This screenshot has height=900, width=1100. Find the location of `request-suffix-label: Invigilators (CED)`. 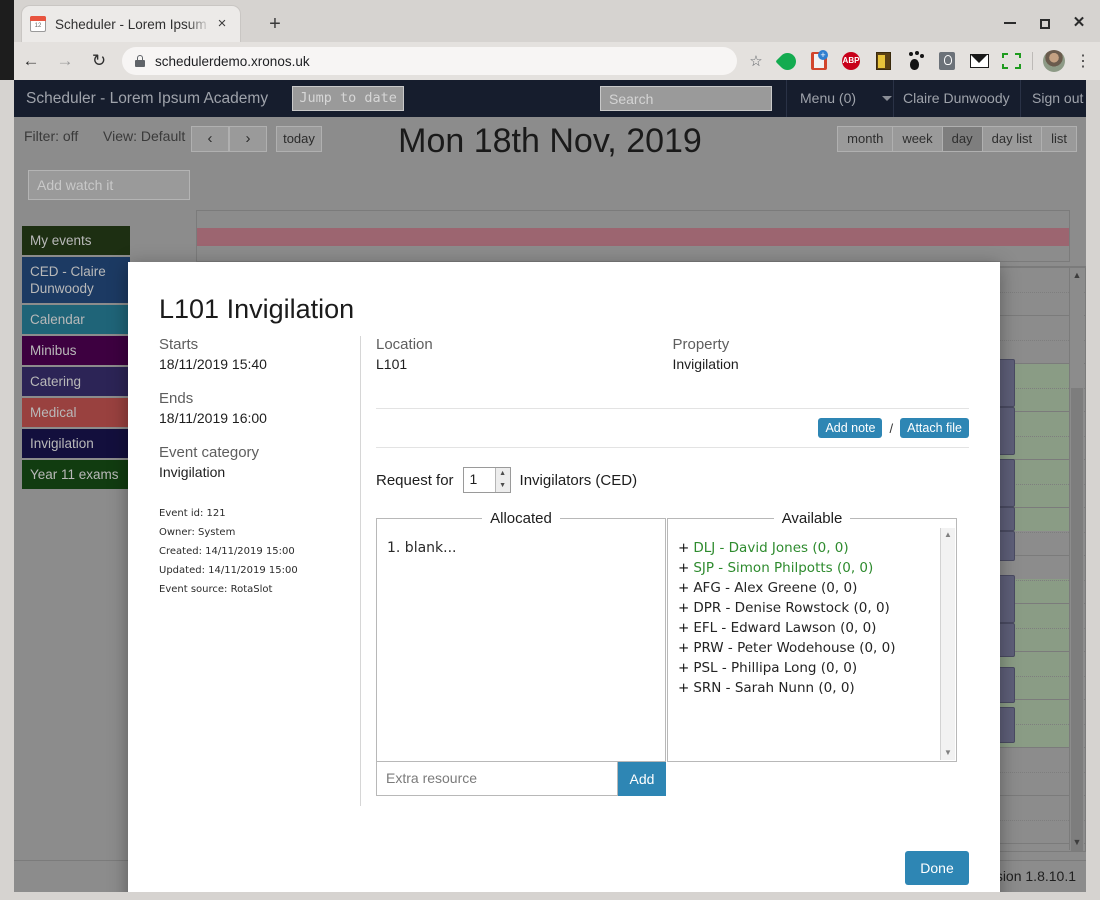

request-suffix-label: Invigilators (CED) is located at coordinates (578, 480).